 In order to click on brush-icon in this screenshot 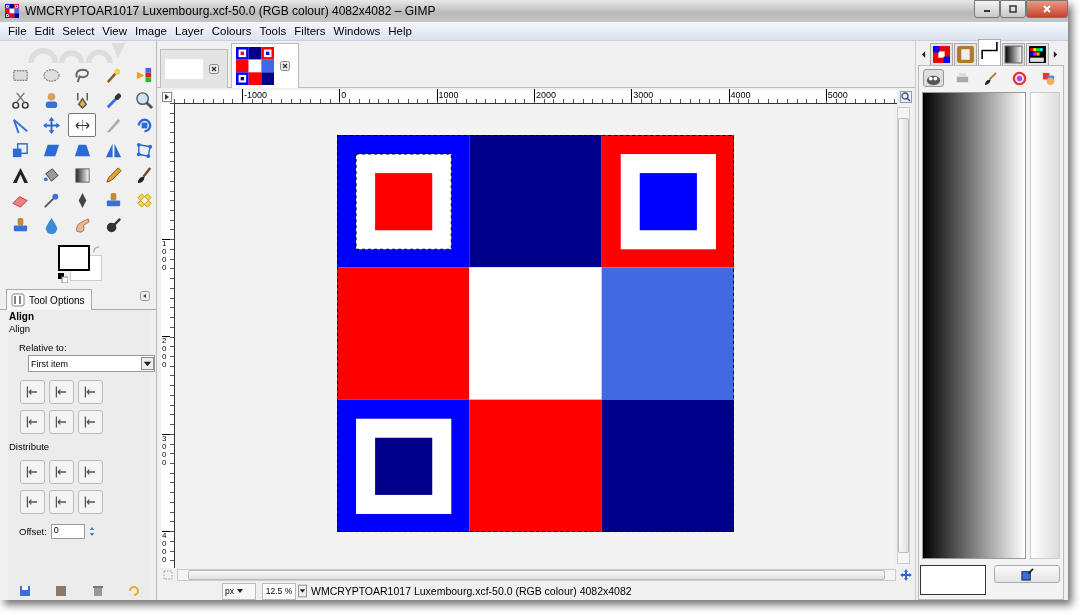, I will do `click(991, 78)`.